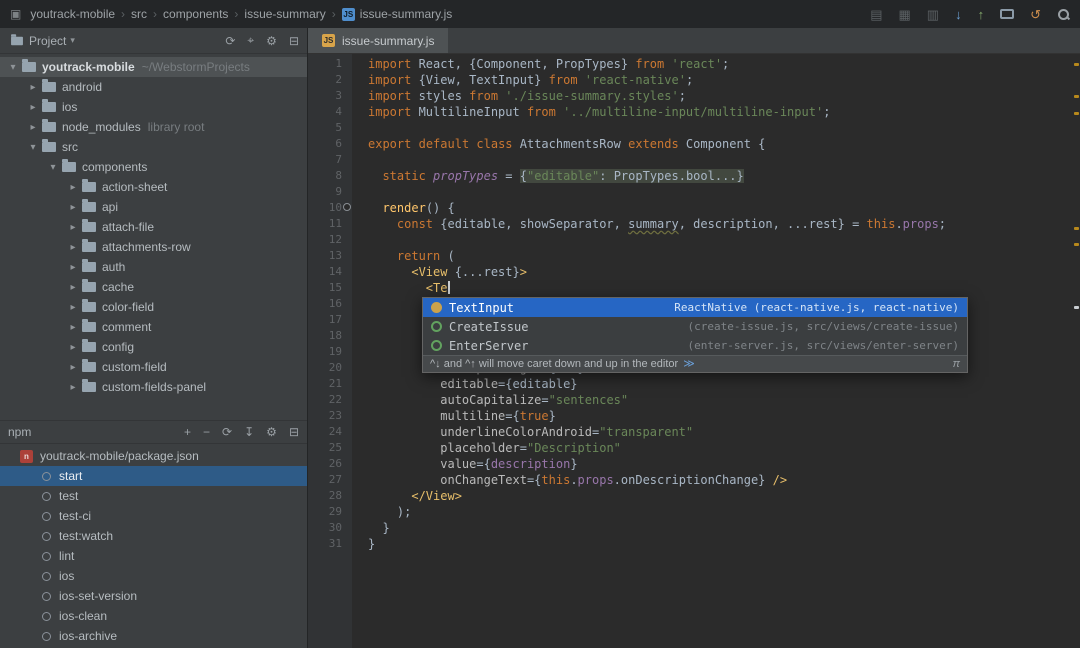 Image resolution: width=1080 pixels, height=648 pixels. Describe the element at coordinates (956, 364) in the screenshot. I see `sort-relevance-icon: π` at that location.